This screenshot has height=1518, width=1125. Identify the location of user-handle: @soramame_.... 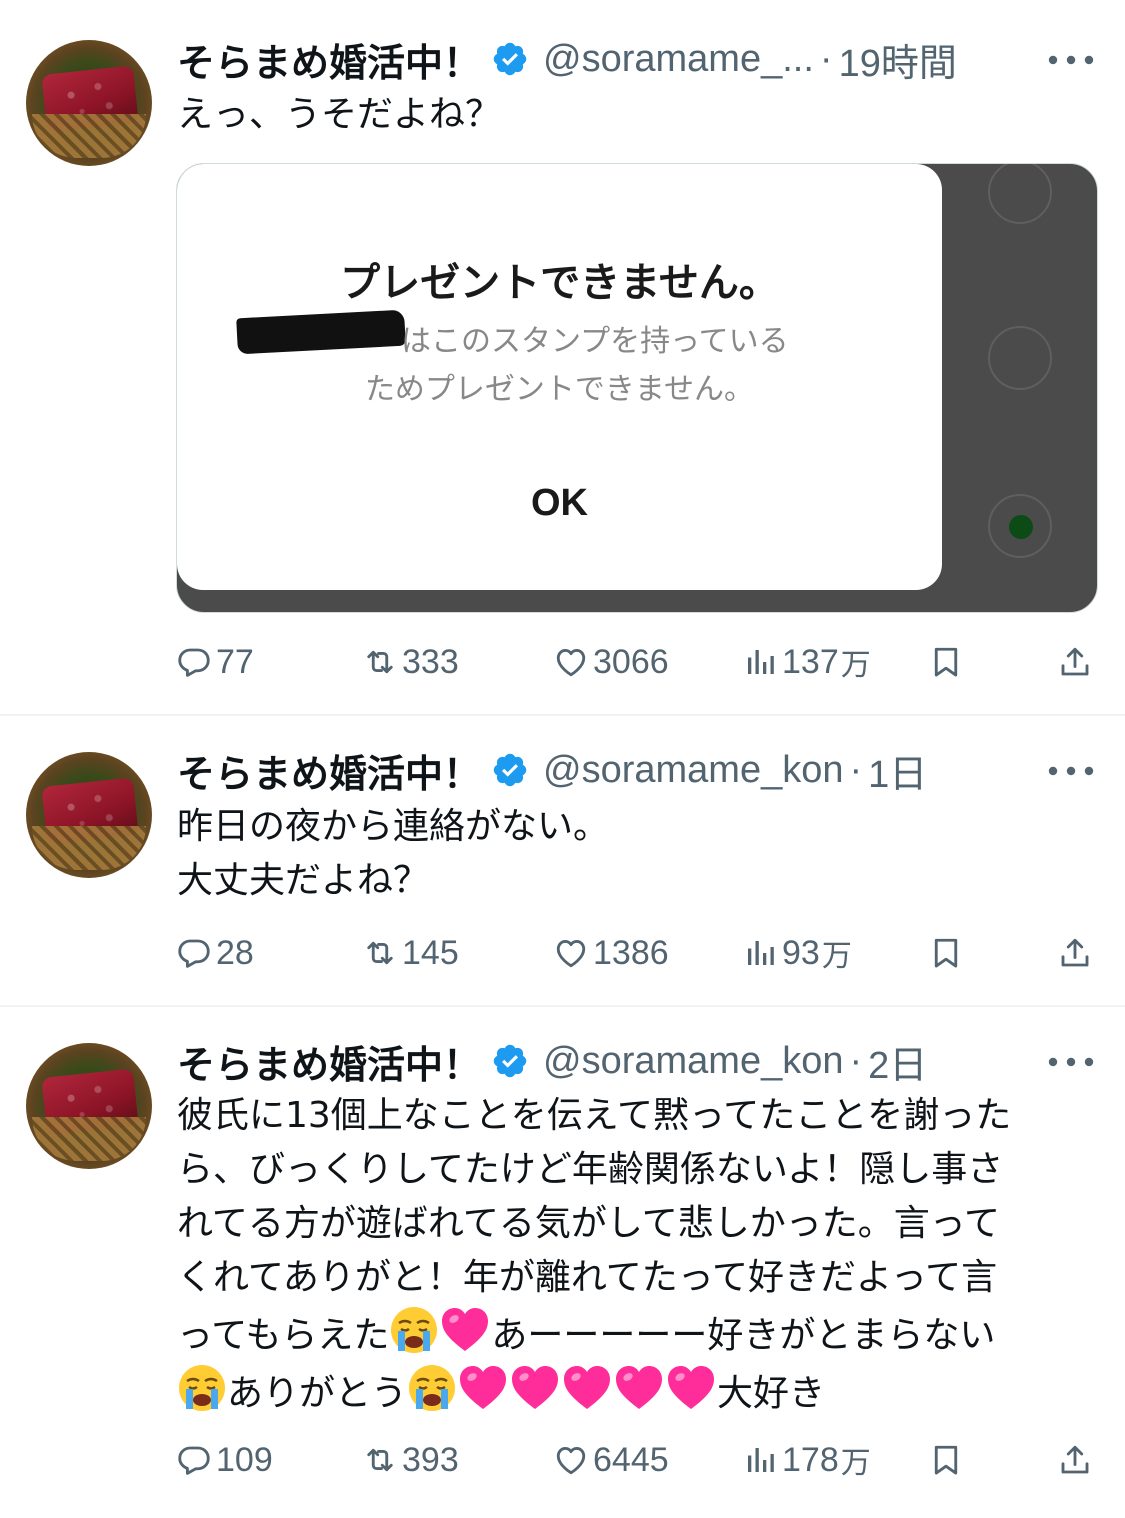
(678, 59).